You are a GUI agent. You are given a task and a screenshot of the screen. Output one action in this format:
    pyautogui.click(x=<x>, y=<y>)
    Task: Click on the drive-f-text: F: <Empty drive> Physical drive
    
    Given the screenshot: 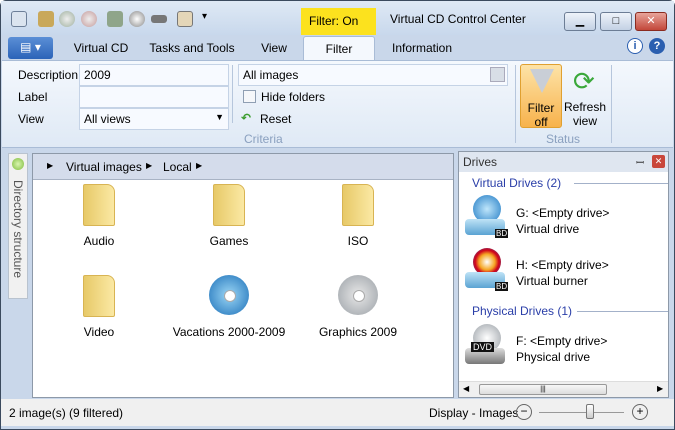 What is the action you would take?
    pyautogui.click(x=561, y=349)
    